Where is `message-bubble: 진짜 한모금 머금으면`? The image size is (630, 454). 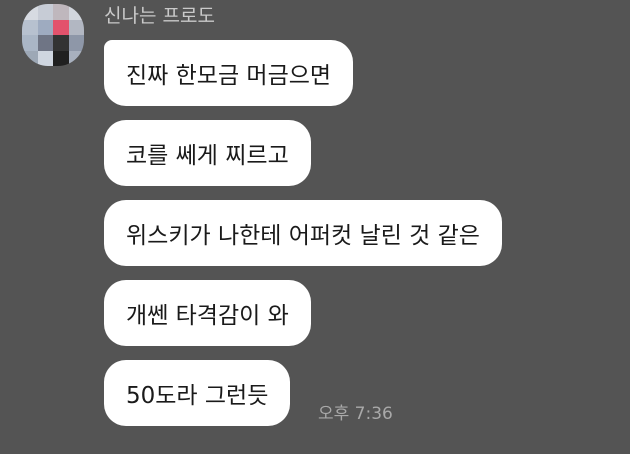
message-bubble: 진짜 한모금 머금으면 is located at coordinates (229, 73).